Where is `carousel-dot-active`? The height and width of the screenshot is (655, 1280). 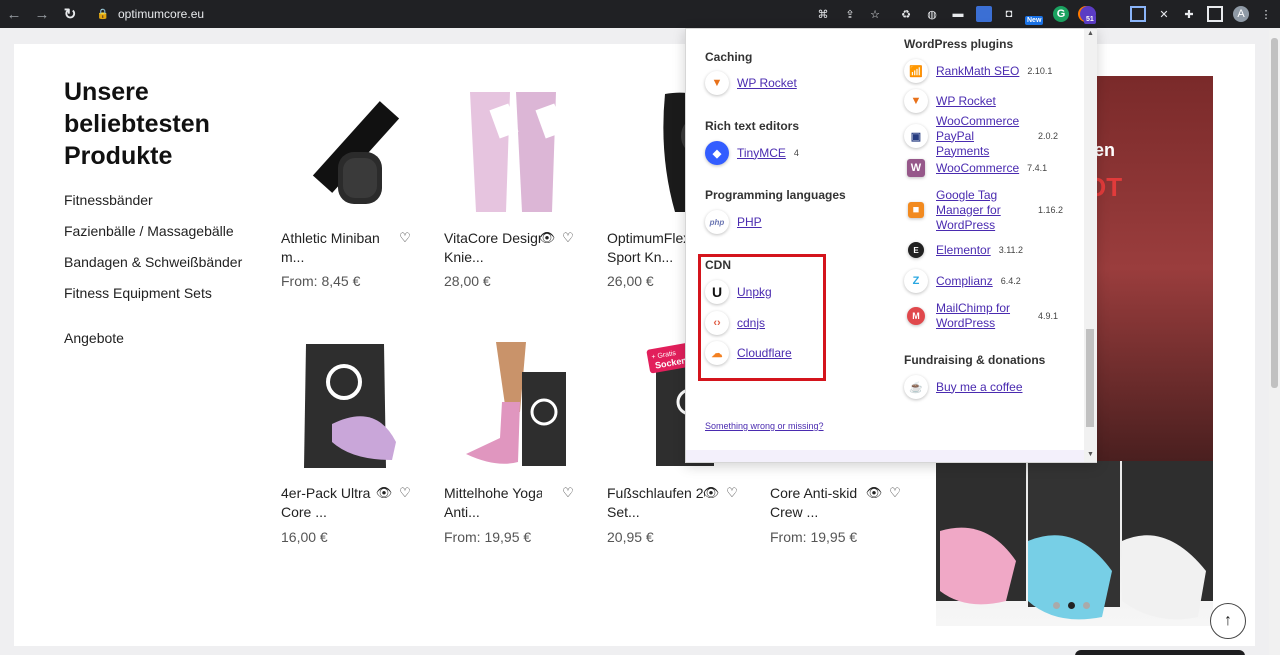
carousel-dot-active is located at coordinates (1071, 605).